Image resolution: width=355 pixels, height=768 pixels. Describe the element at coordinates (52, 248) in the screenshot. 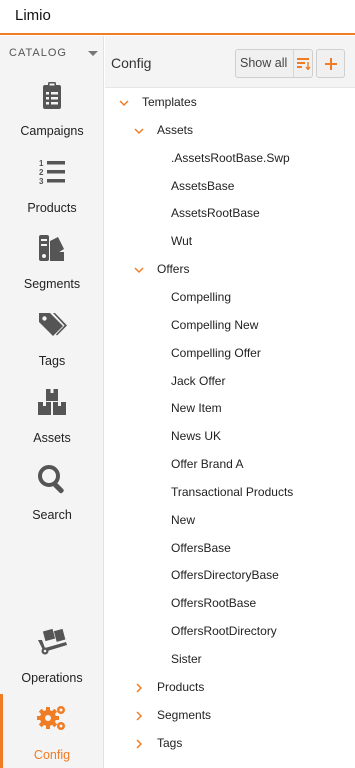

I see `swatches-icon` at that location.